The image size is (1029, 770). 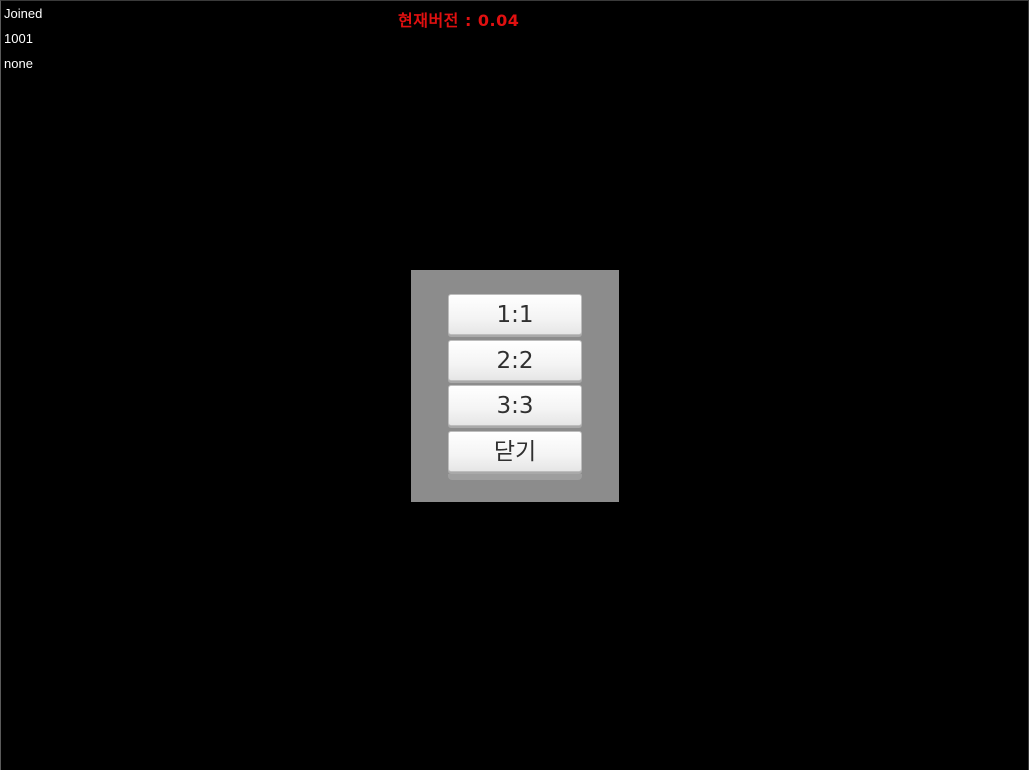 What do you see at coordinates (515, 405) in the screenshot?
I see `match-3v3-button: 3:3` at bounding box center [515, 405].